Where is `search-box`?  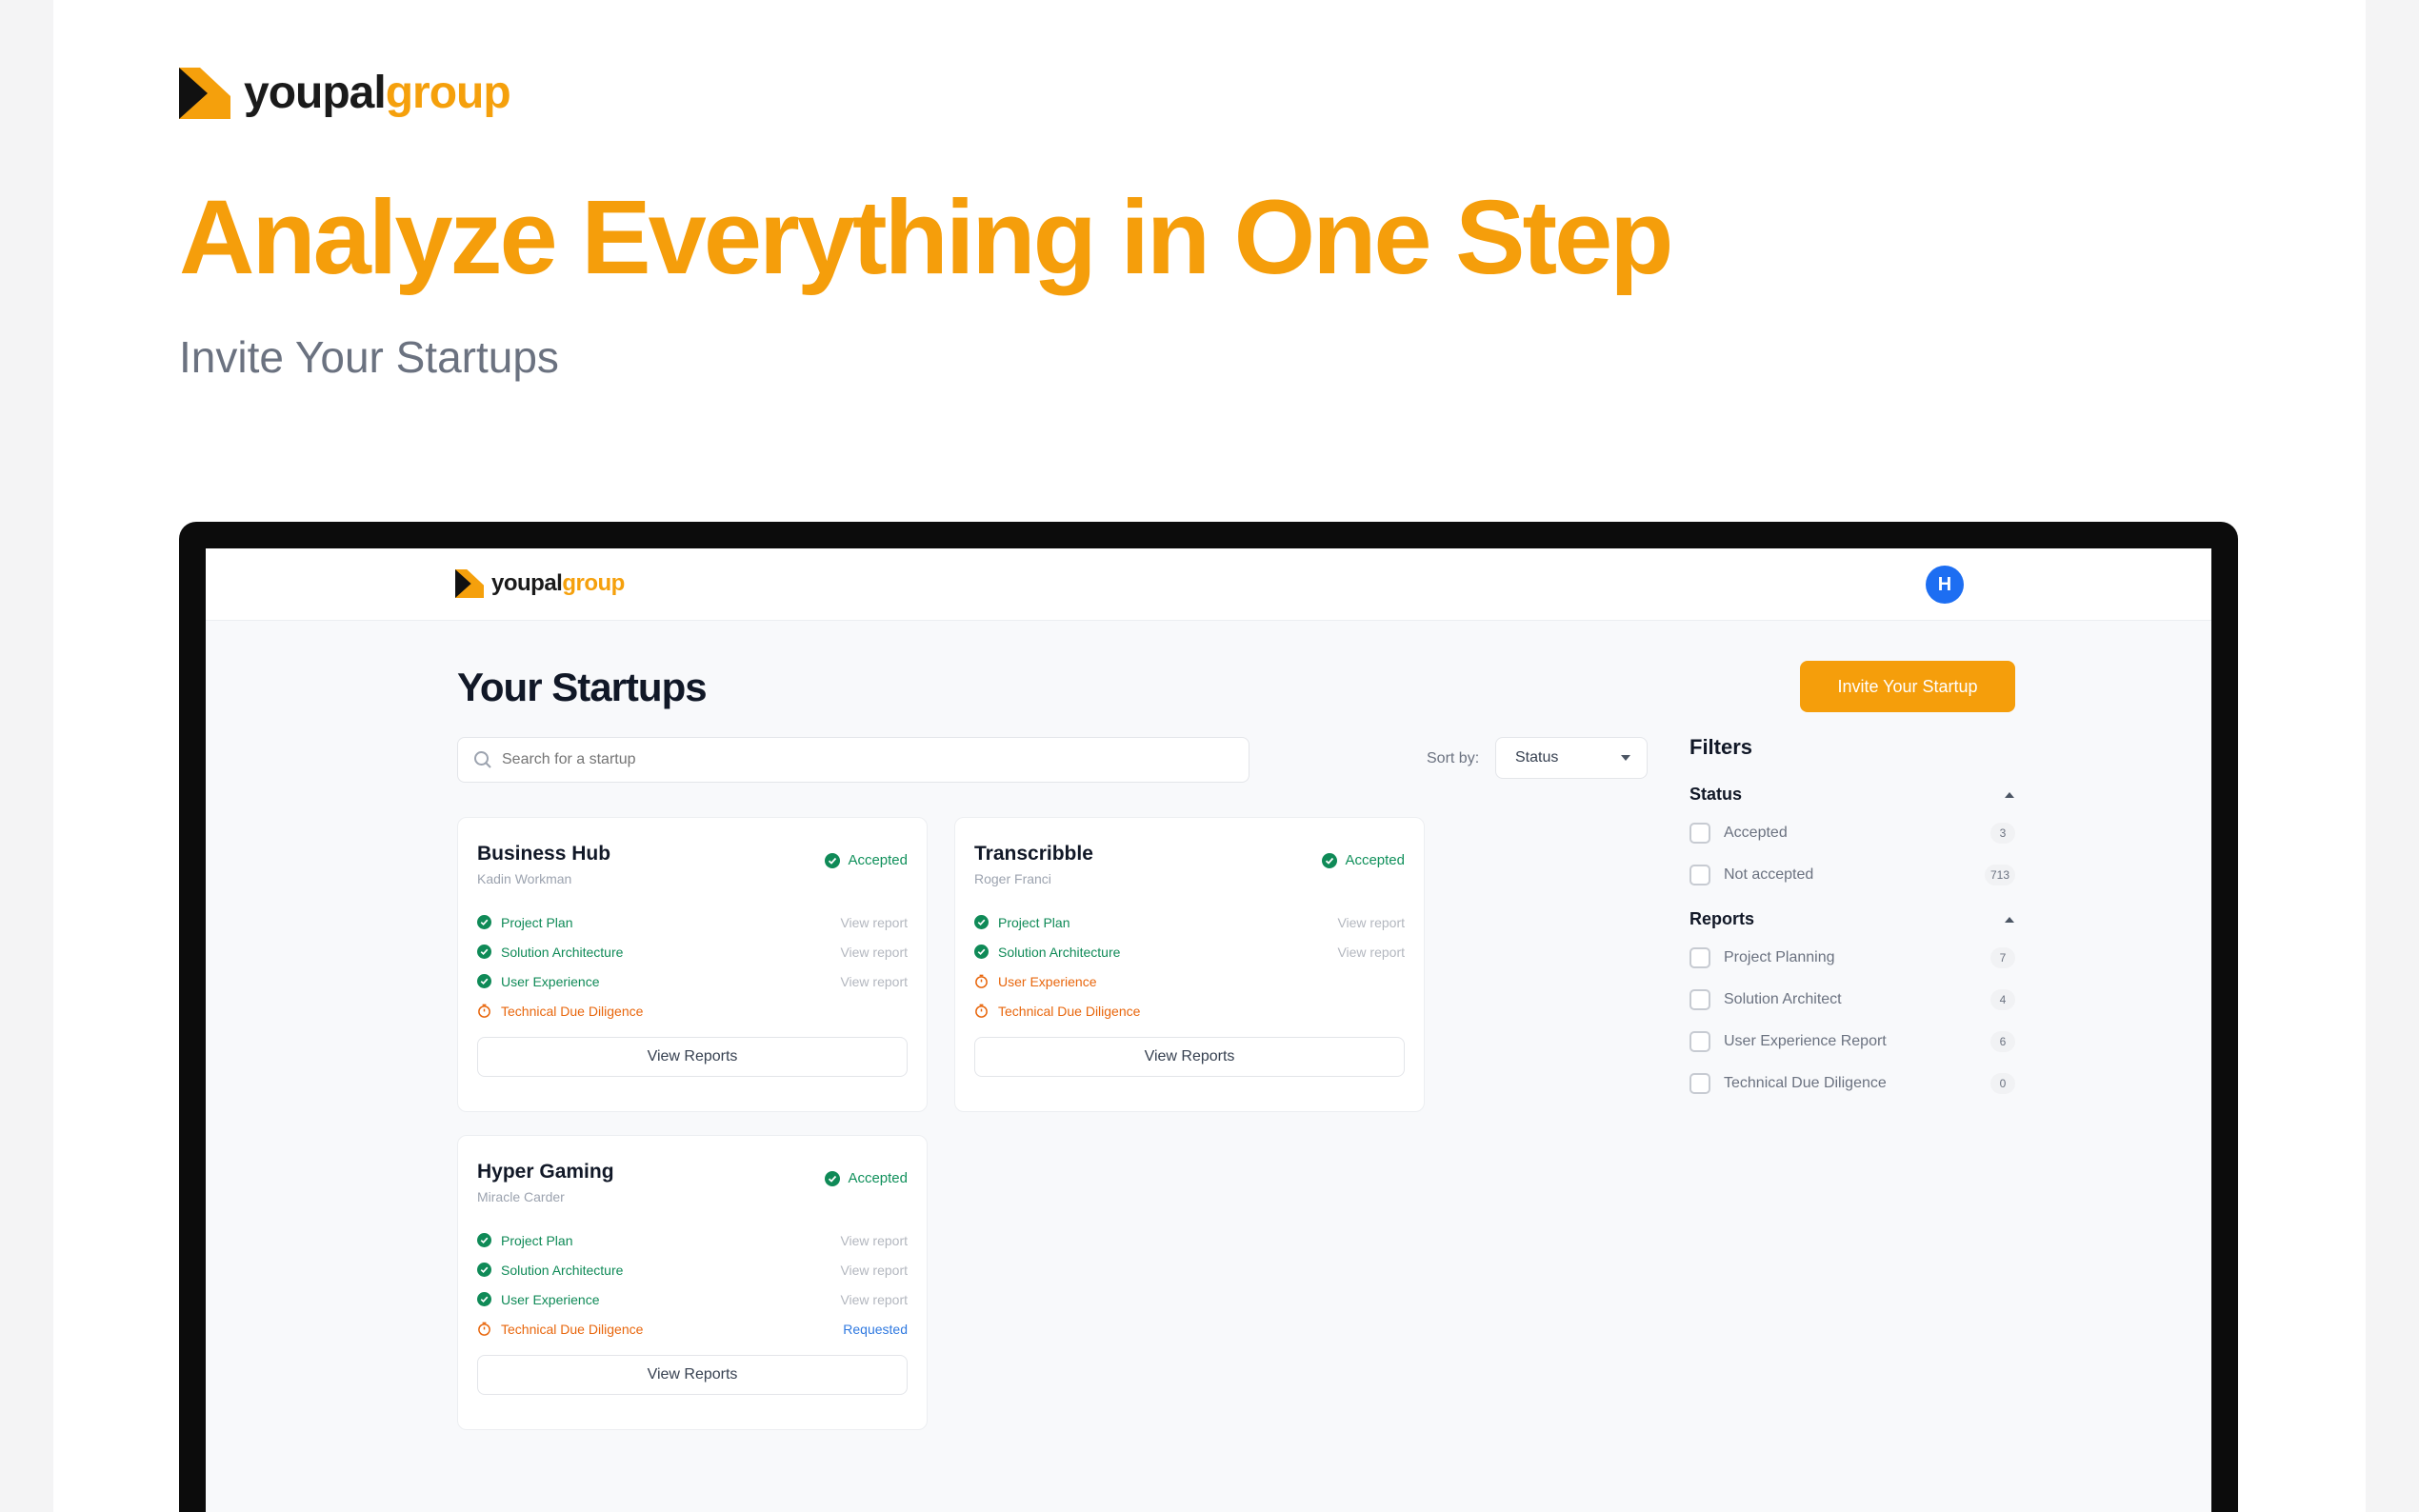
search-box is located at coordinates (853, 760).